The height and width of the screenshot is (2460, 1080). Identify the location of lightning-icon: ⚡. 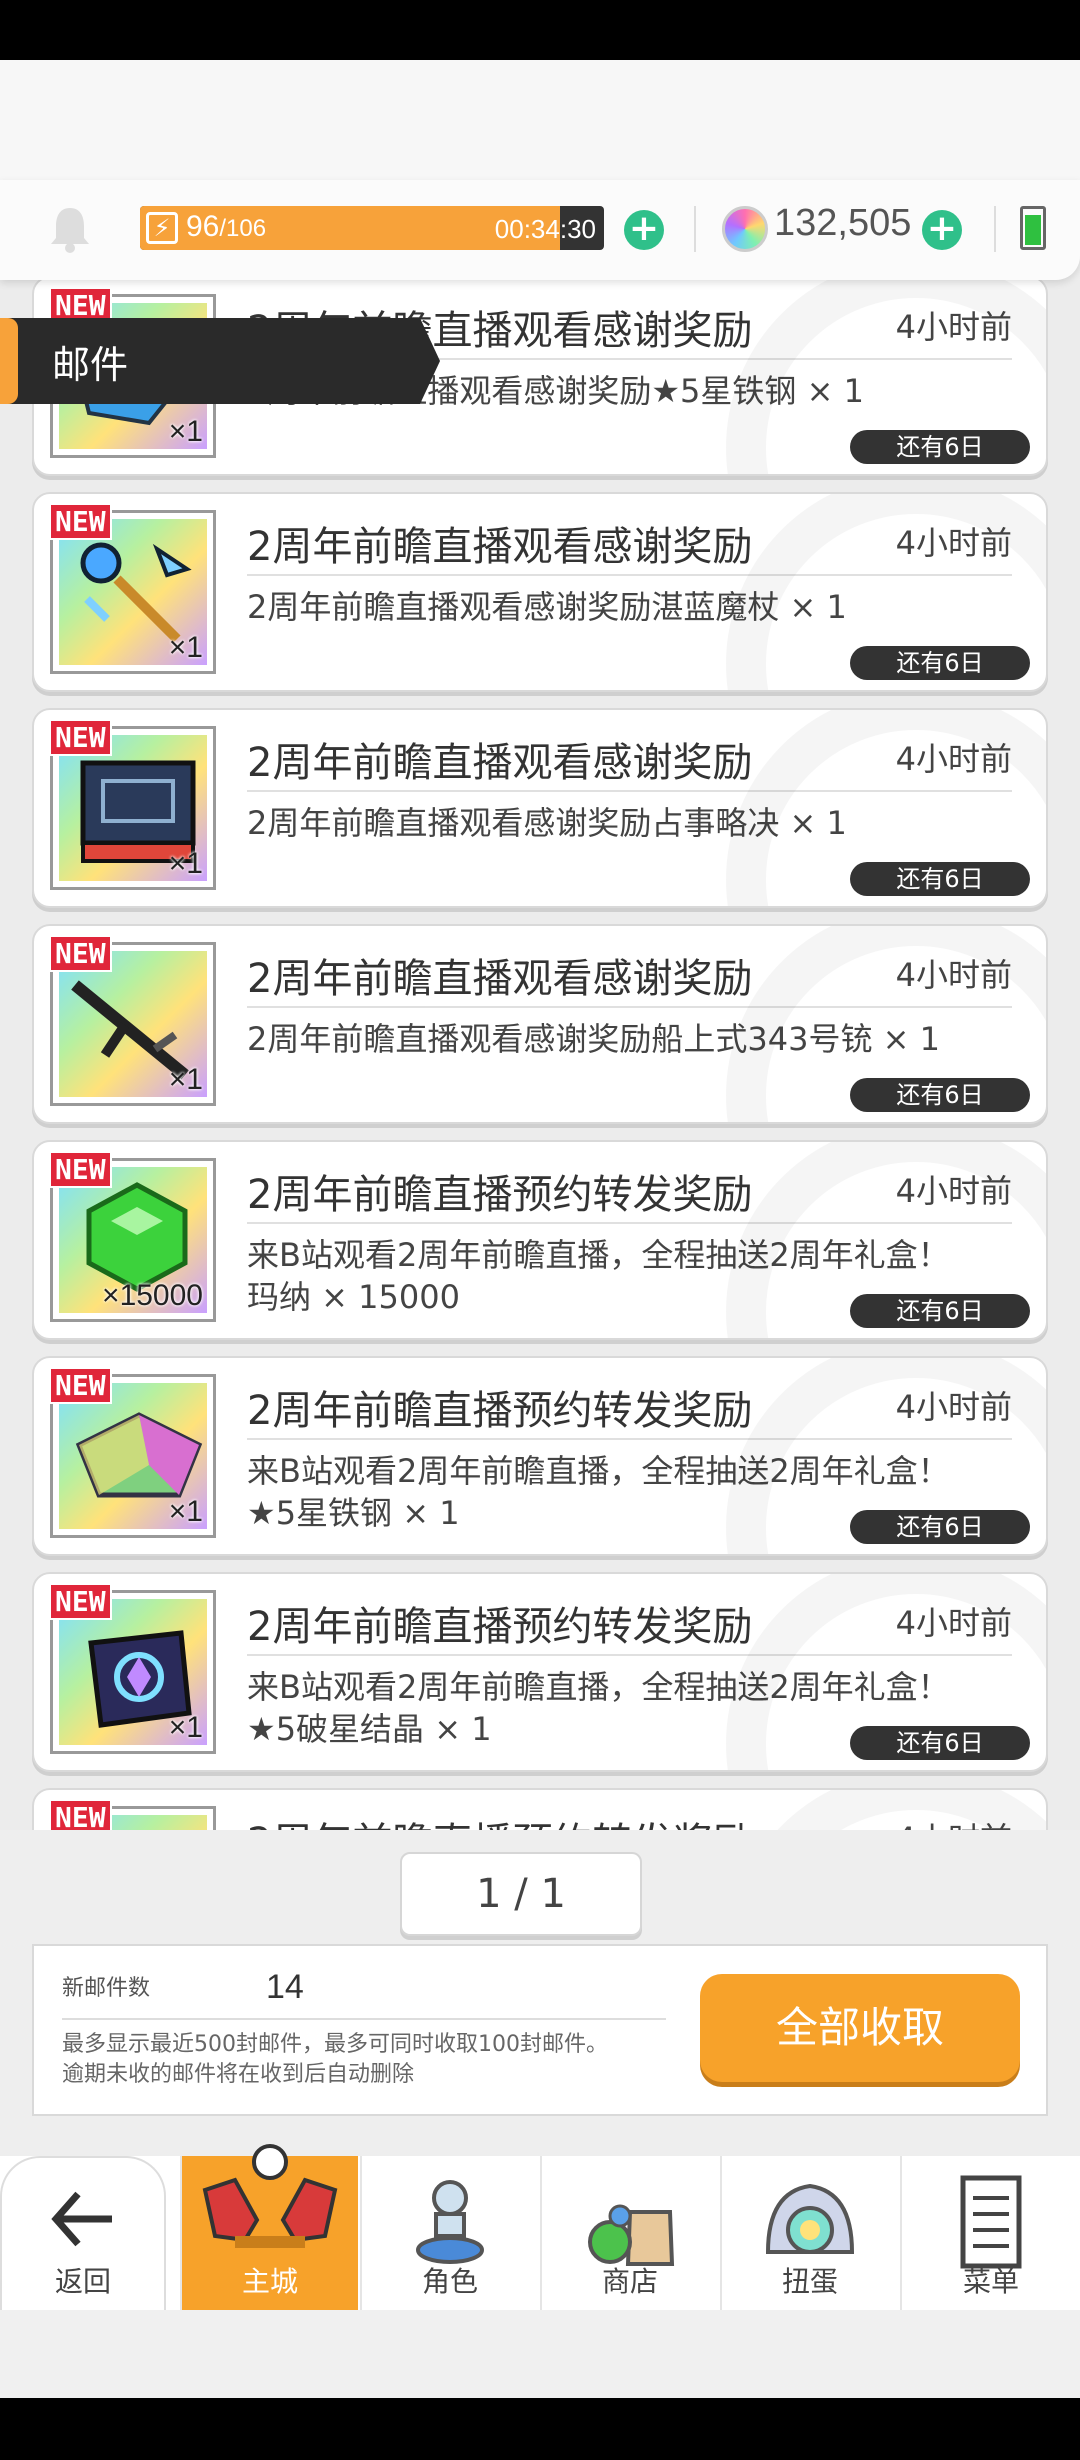
(162, 228).